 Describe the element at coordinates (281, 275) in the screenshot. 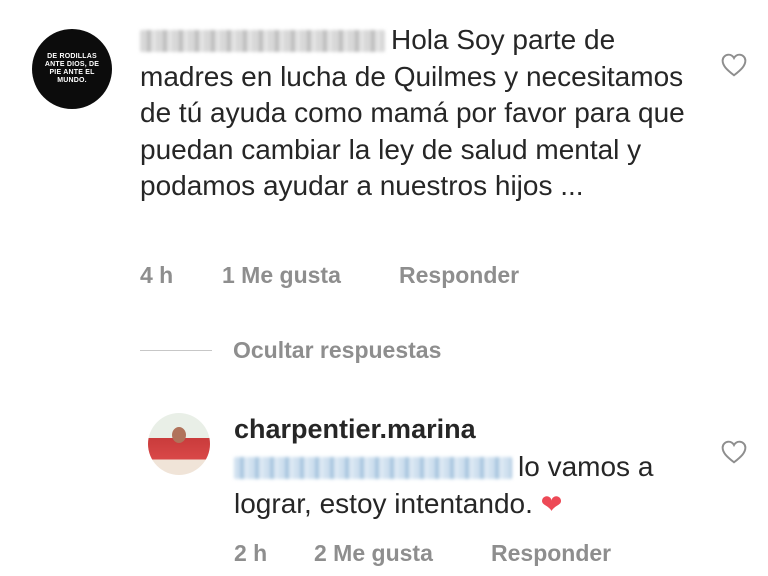

I see `comment-likes-link: 1 Me gusta` at that location.